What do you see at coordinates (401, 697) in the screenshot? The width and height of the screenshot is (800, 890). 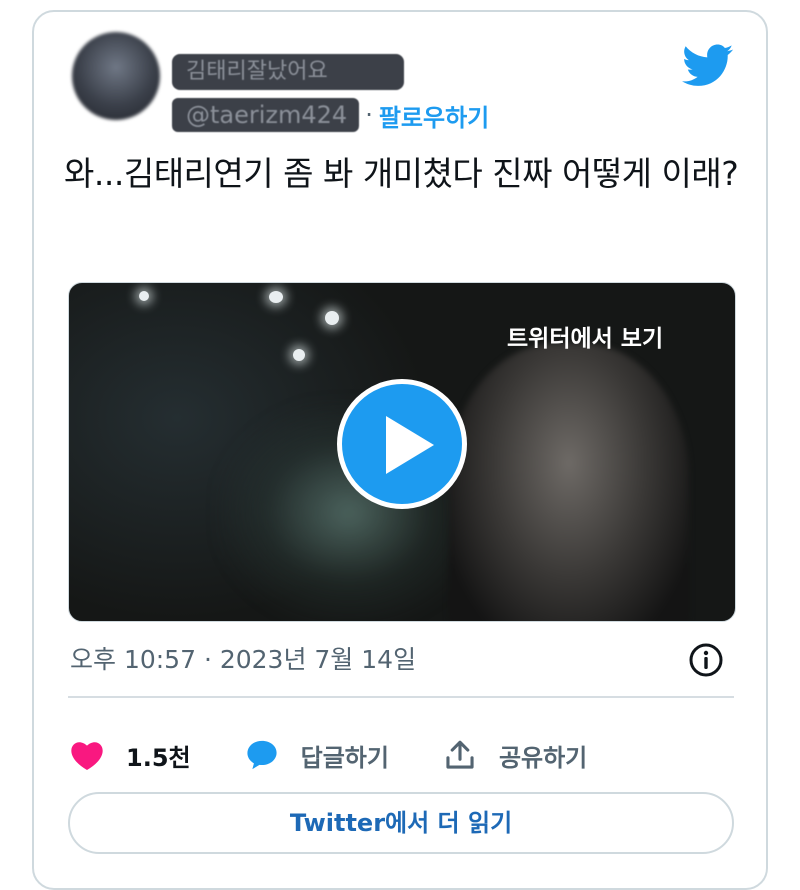 I see `divider` at bounding box center [401, 697].